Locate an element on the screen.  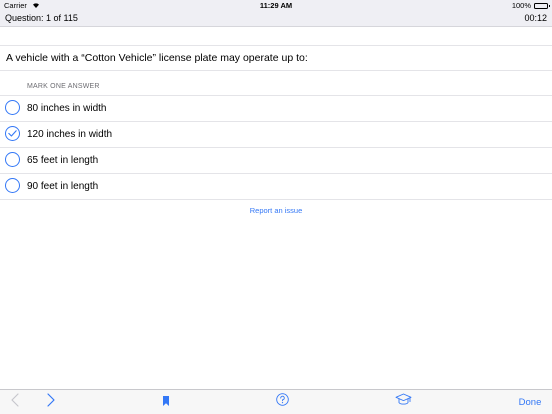
battery-indicator: 100% is located at coordinates (530, 5).